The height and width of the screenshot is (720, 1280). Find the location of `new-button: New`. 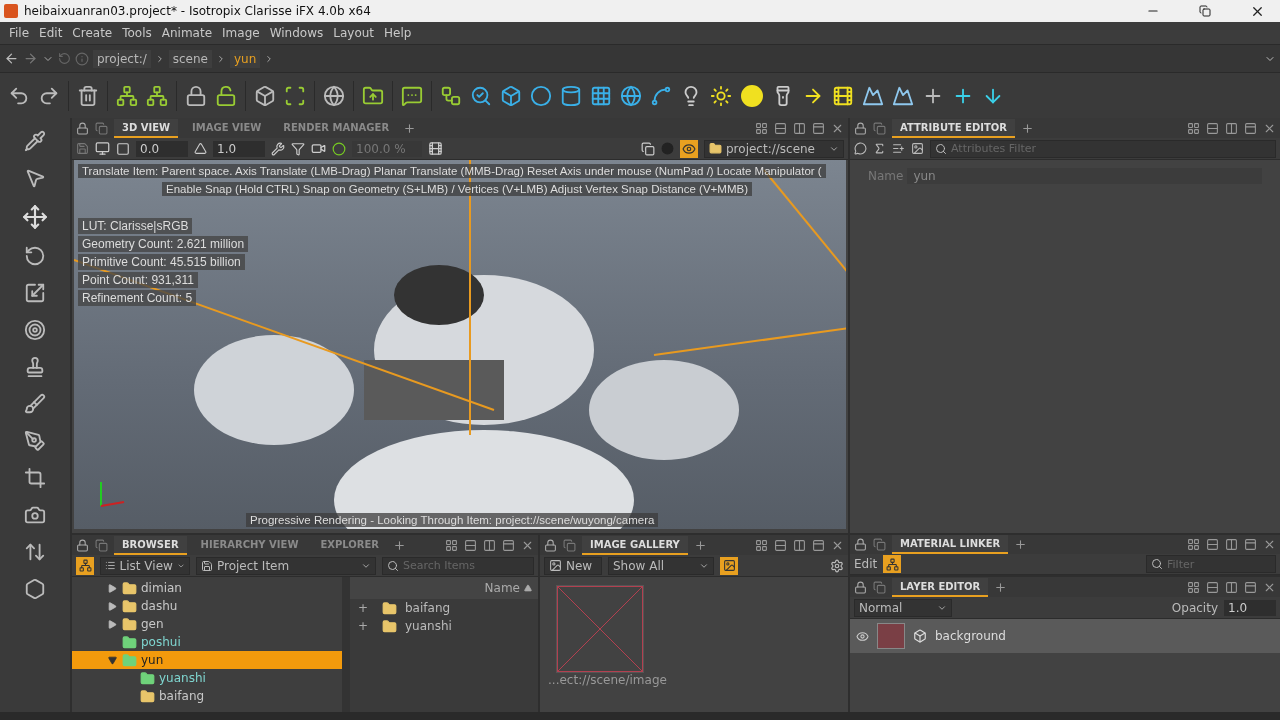

new-button: New is located at coordinates (573, 565).